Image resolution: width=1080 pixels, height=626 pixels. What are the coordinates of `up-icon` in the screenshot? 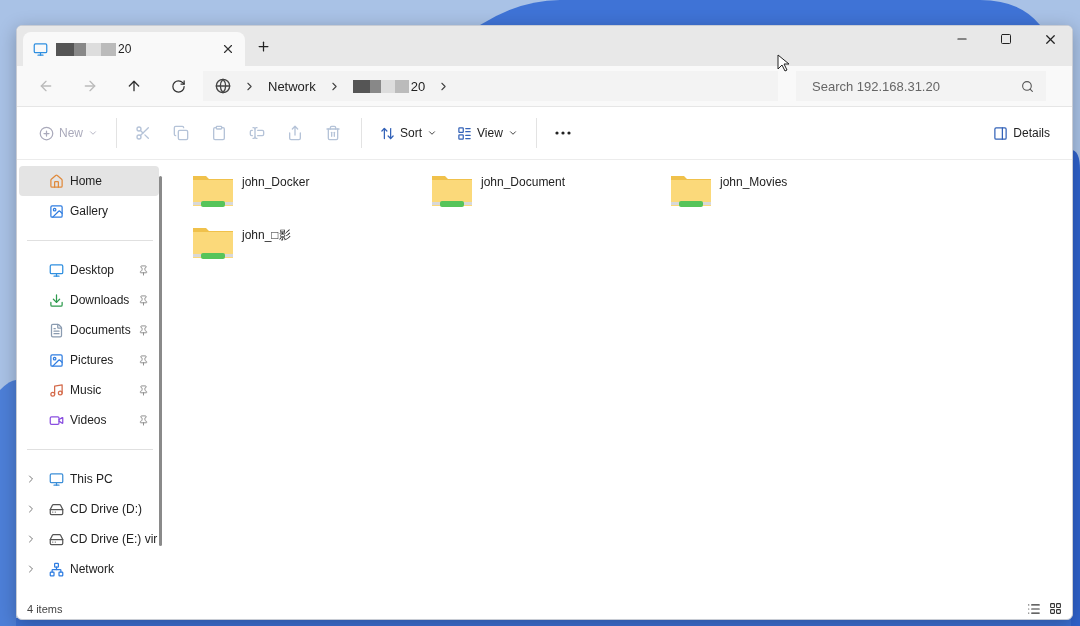 It's located at (134, 86).